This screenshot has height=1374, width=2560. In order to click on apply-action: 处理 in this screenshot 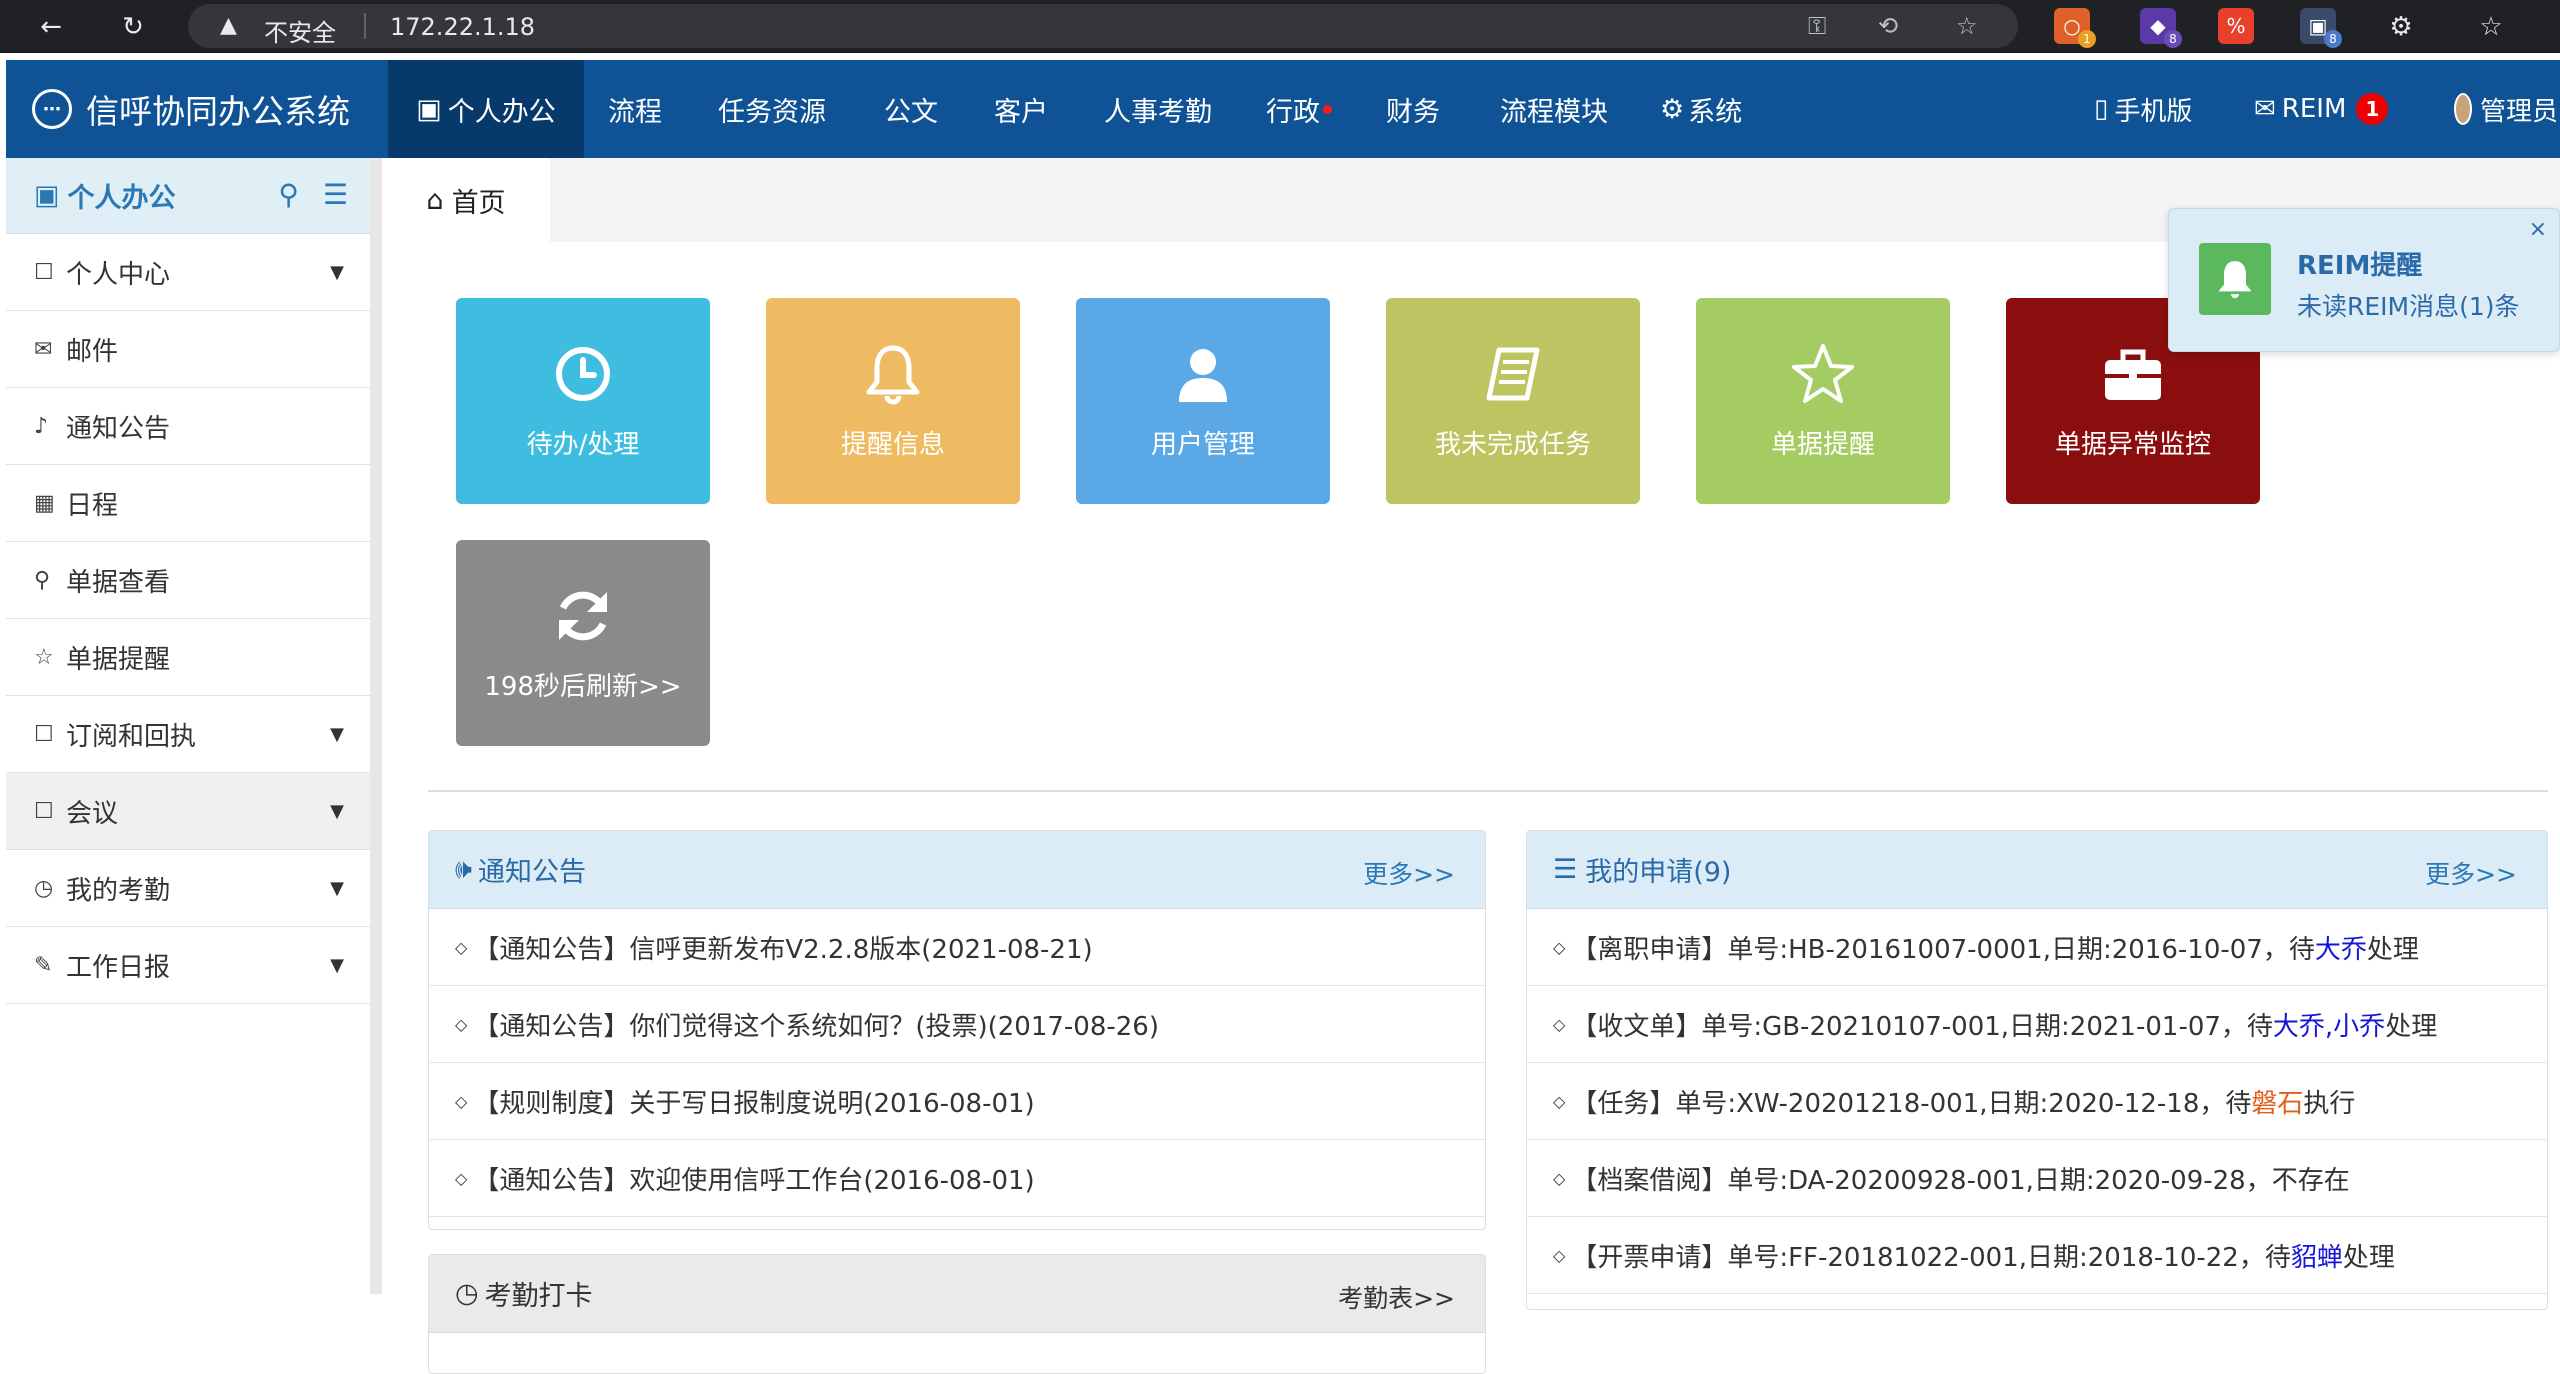, I will do `click(2411, 1026)`.